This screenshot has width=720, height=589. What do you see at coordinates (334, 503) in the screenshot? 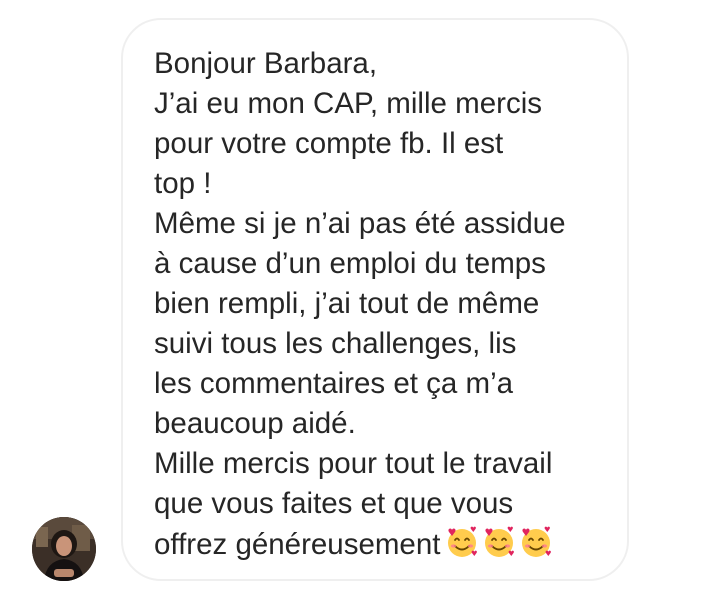
I see `message-line: que vous faites et que vous` at bounding box center [334, 503].